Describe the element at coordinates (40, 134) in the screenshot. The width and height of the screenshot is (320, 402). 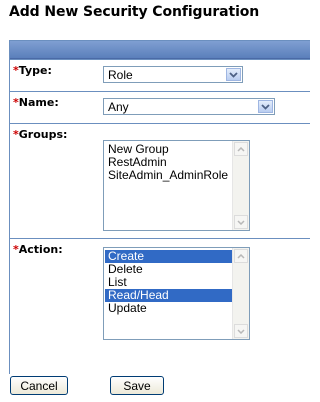
I see `groups-label: *Groups:` at that location.